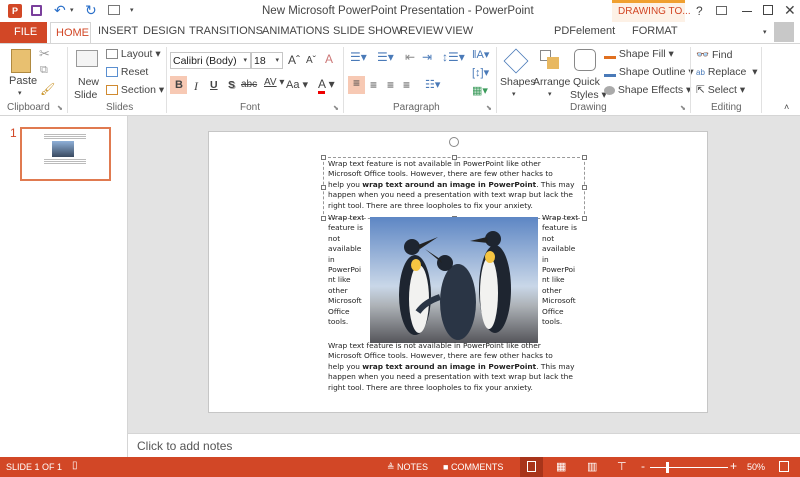 Image resolution: width=800 pixels, height=477 pixels. I want to click on redo-icon: ↻, so click(91, 10).